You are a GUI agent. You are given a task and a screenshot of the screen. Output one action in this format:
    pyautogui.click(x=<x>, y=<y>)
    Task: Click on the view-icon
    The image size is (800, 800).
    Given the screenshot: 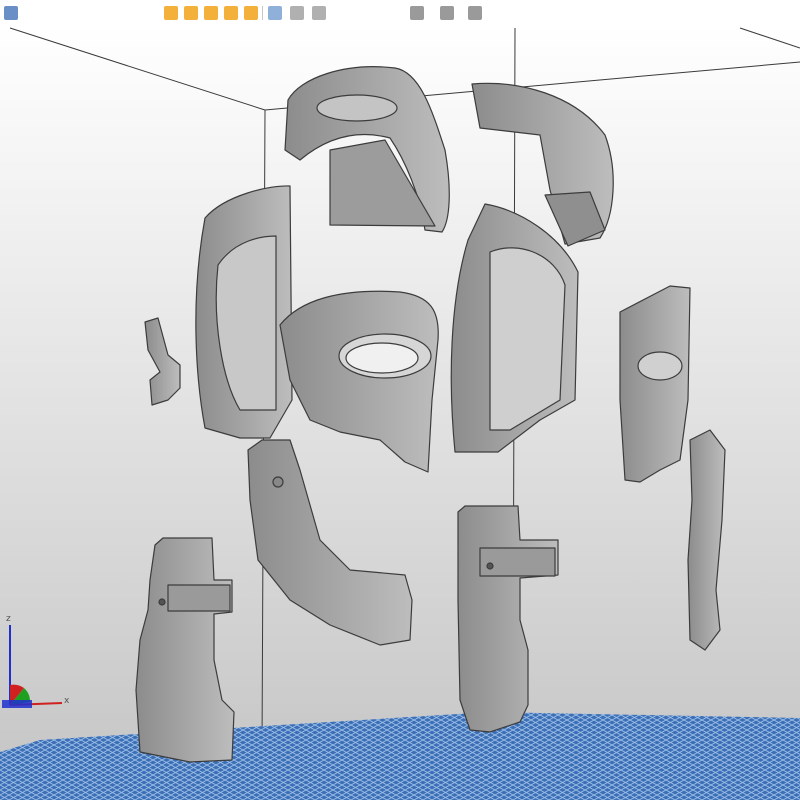 What is the action you would take?
    pyautogui.click(x=447, y=13)
    